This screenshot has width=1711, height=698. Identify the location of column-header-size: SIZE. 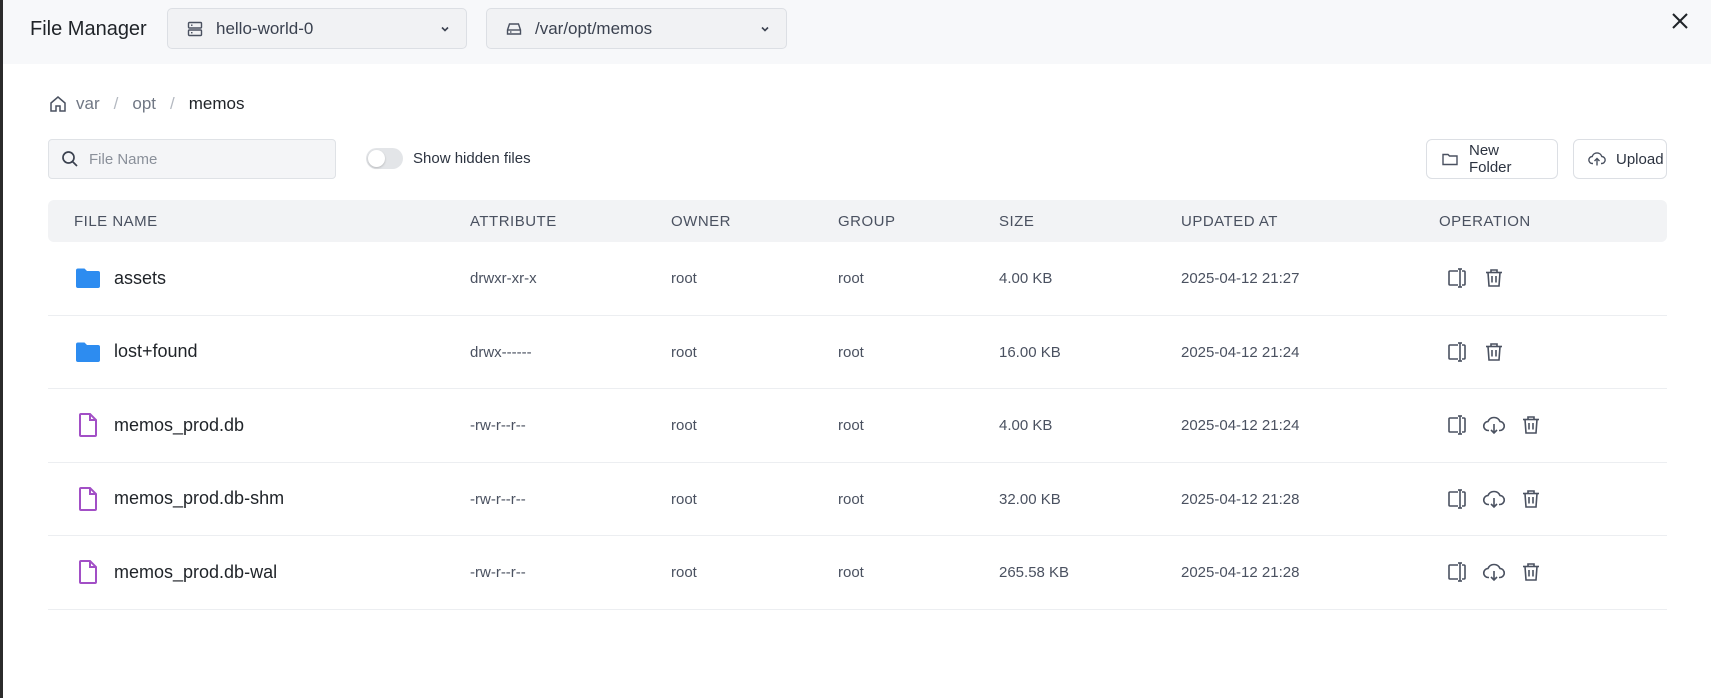
(1017, 221).